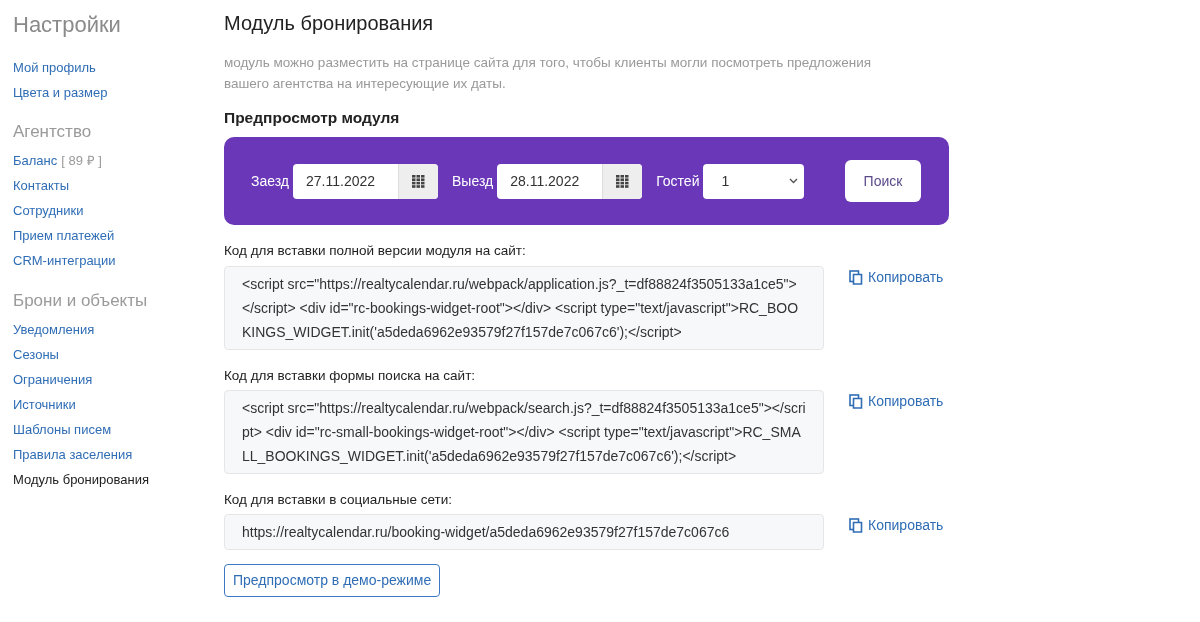  What do you see at coordinates (53, 379) in the screenshot?
I see `sidebar-item: Ограничения` at bounding box center [53, 379].